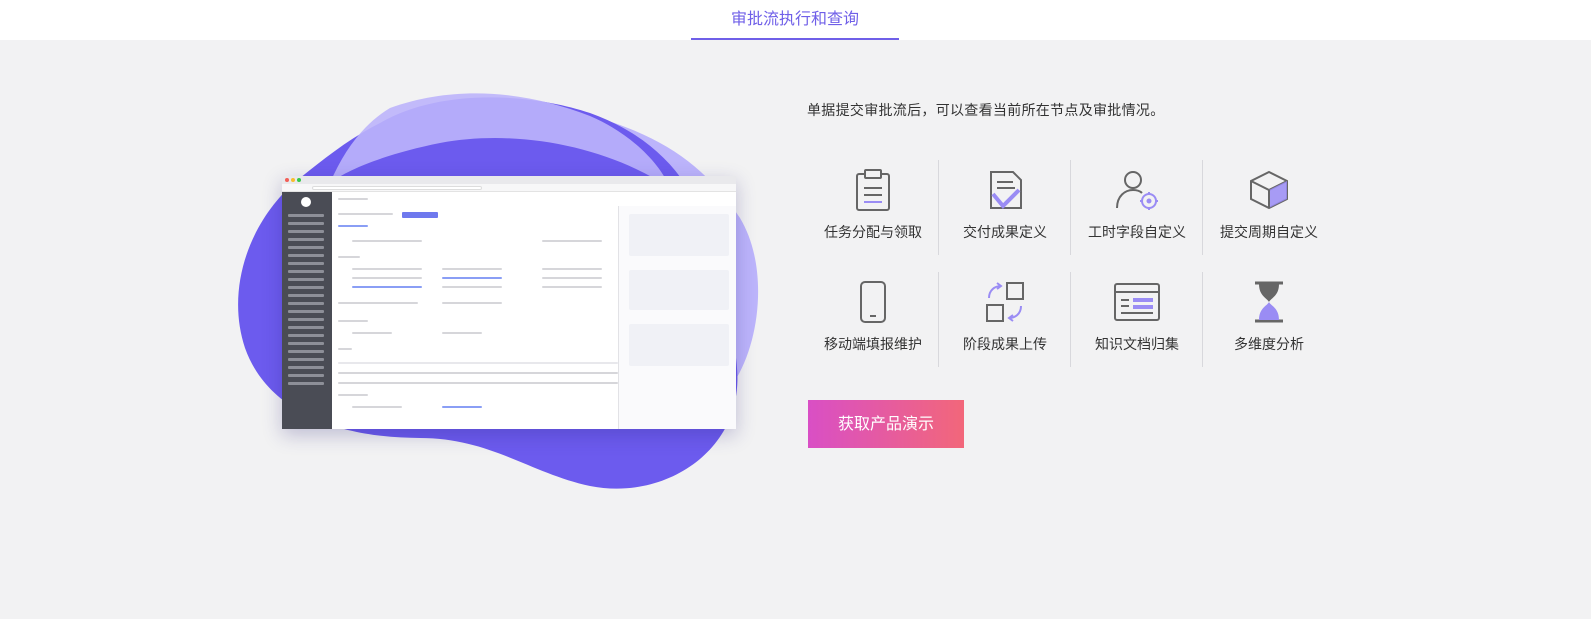 The image size is (1591, 619). What do you see at coordinates (677, 317) in the screenshot?
I see `approval-flow-panel` at bounding box center [677, 317].